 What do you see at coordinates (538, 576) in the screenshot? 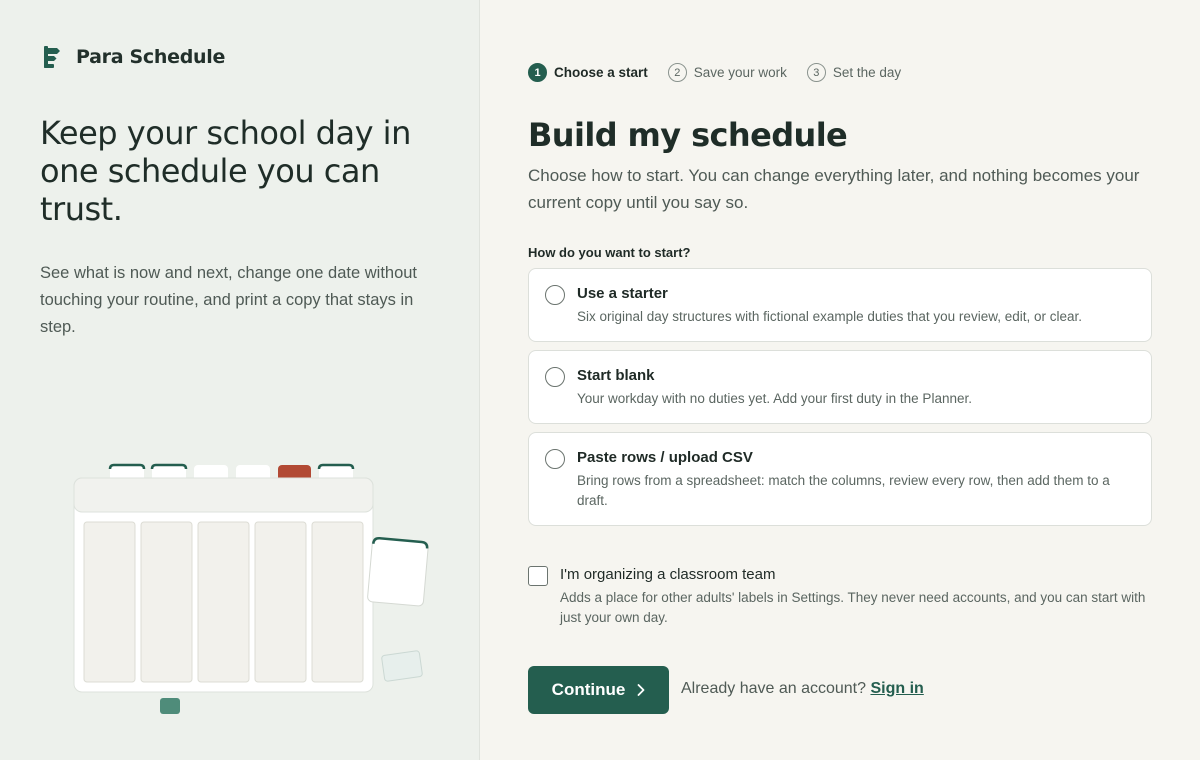
I see `classroom-team-checkbox` at bounding box center [538, 576].